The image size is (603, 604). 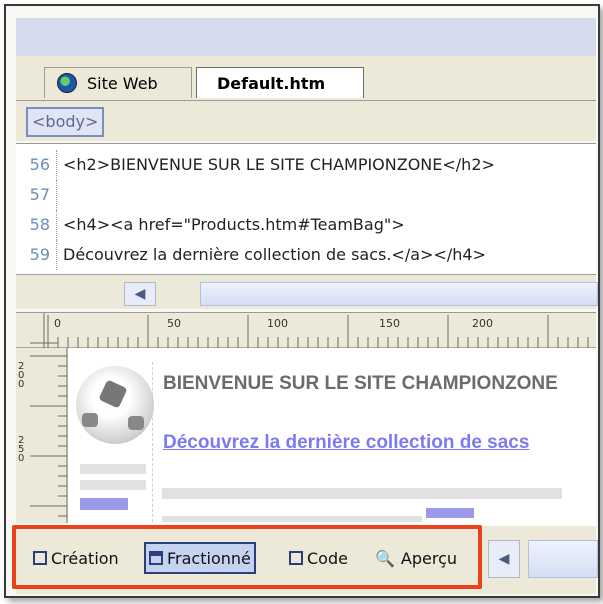 I want to click on ruler-label: 150, so click(x=389, y=323).